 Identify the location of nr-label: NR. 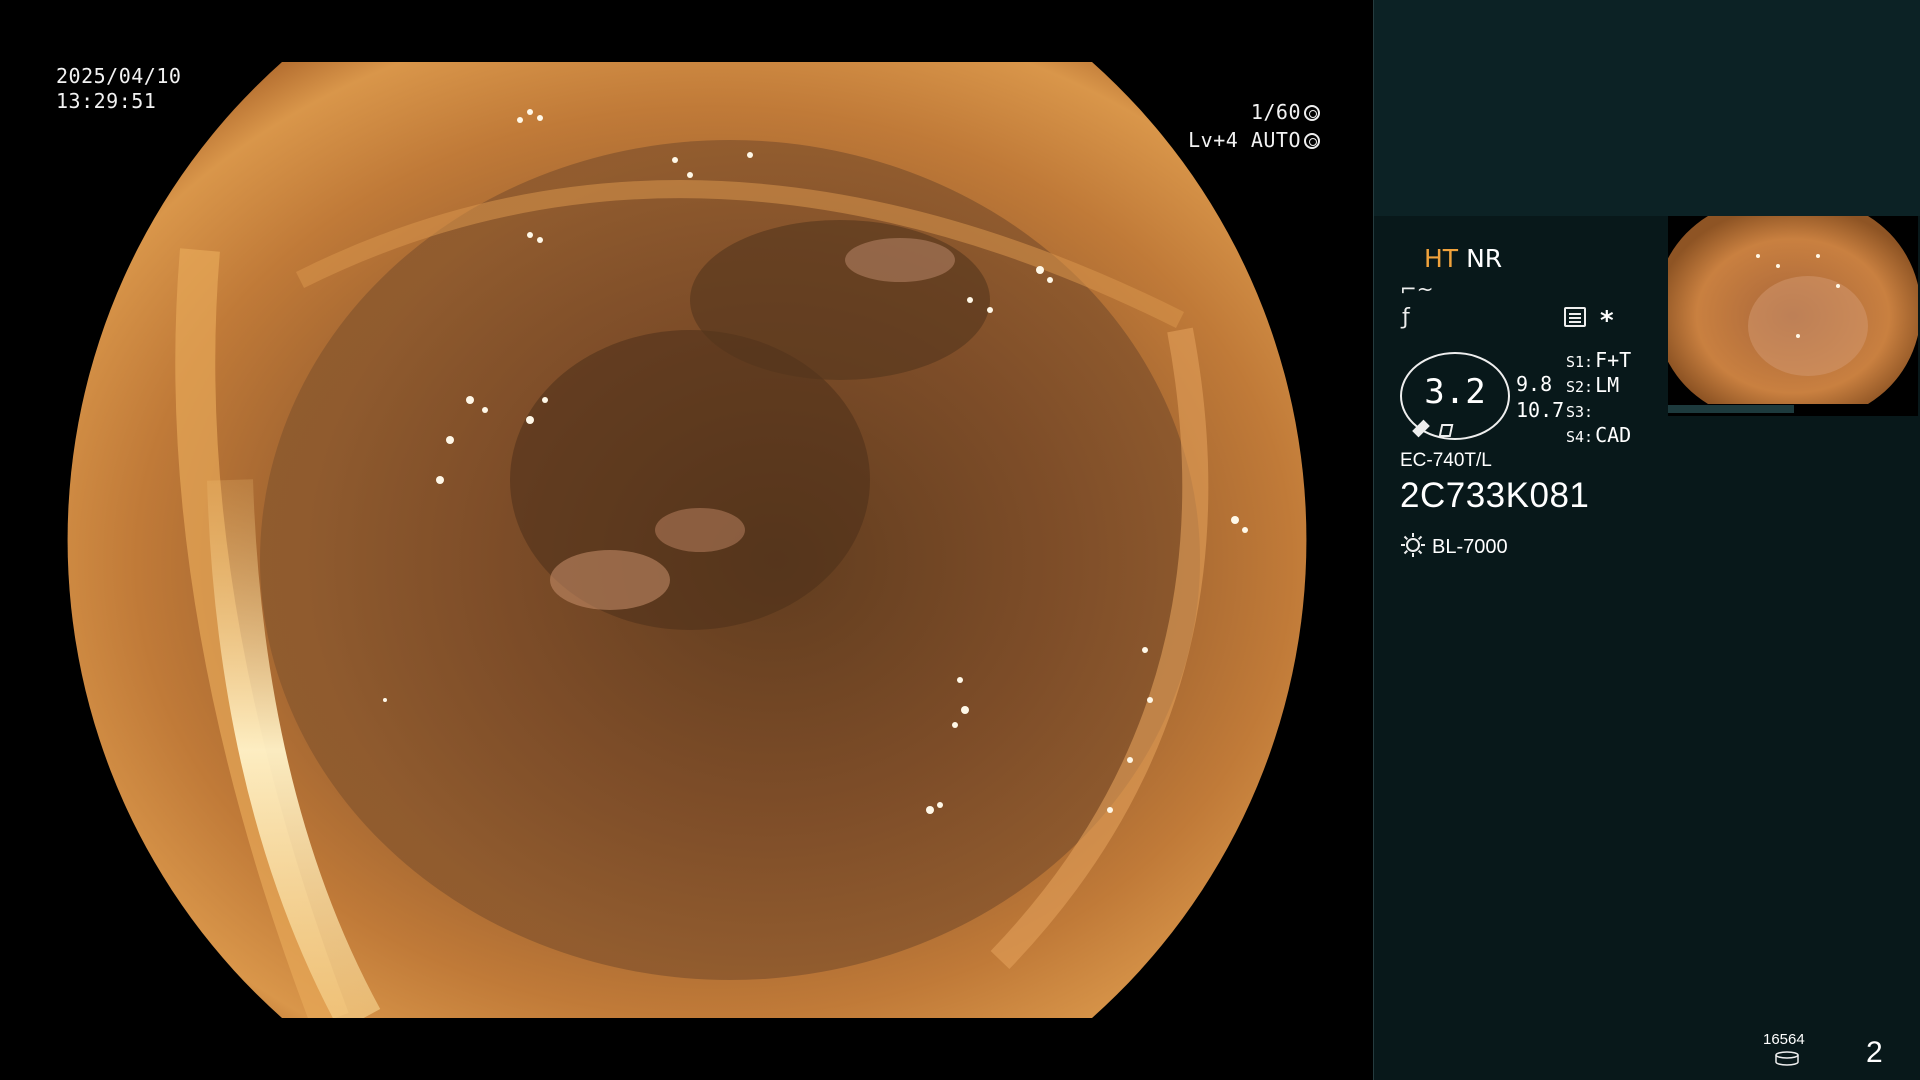
(1484, 258).